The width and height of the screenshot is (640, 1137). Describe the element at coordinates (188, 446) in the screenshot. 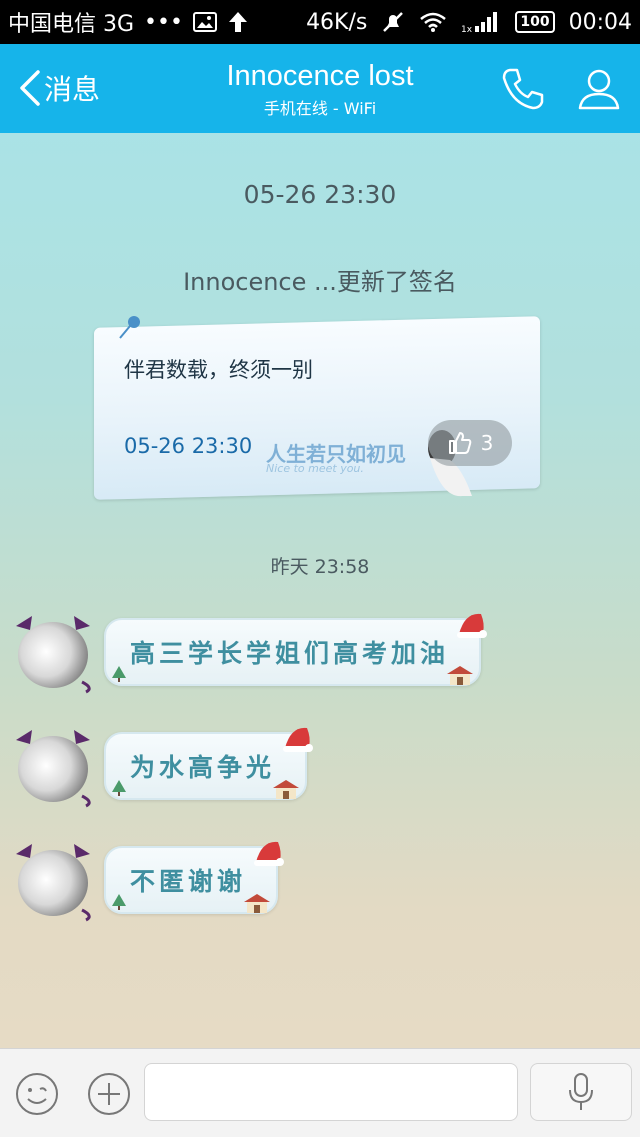

I see `signature-time: 05-26 23:30` at that location.